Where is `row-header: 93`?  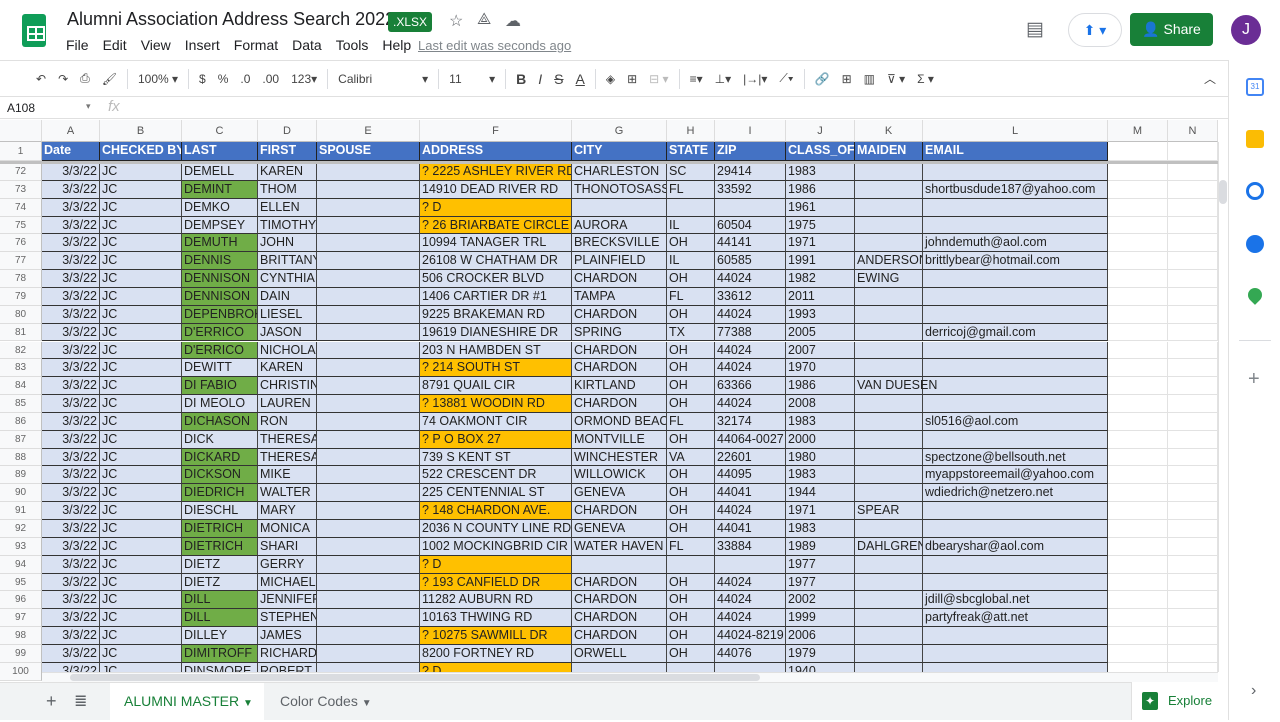 row-header: 93 is located at coordinates (21, 546).